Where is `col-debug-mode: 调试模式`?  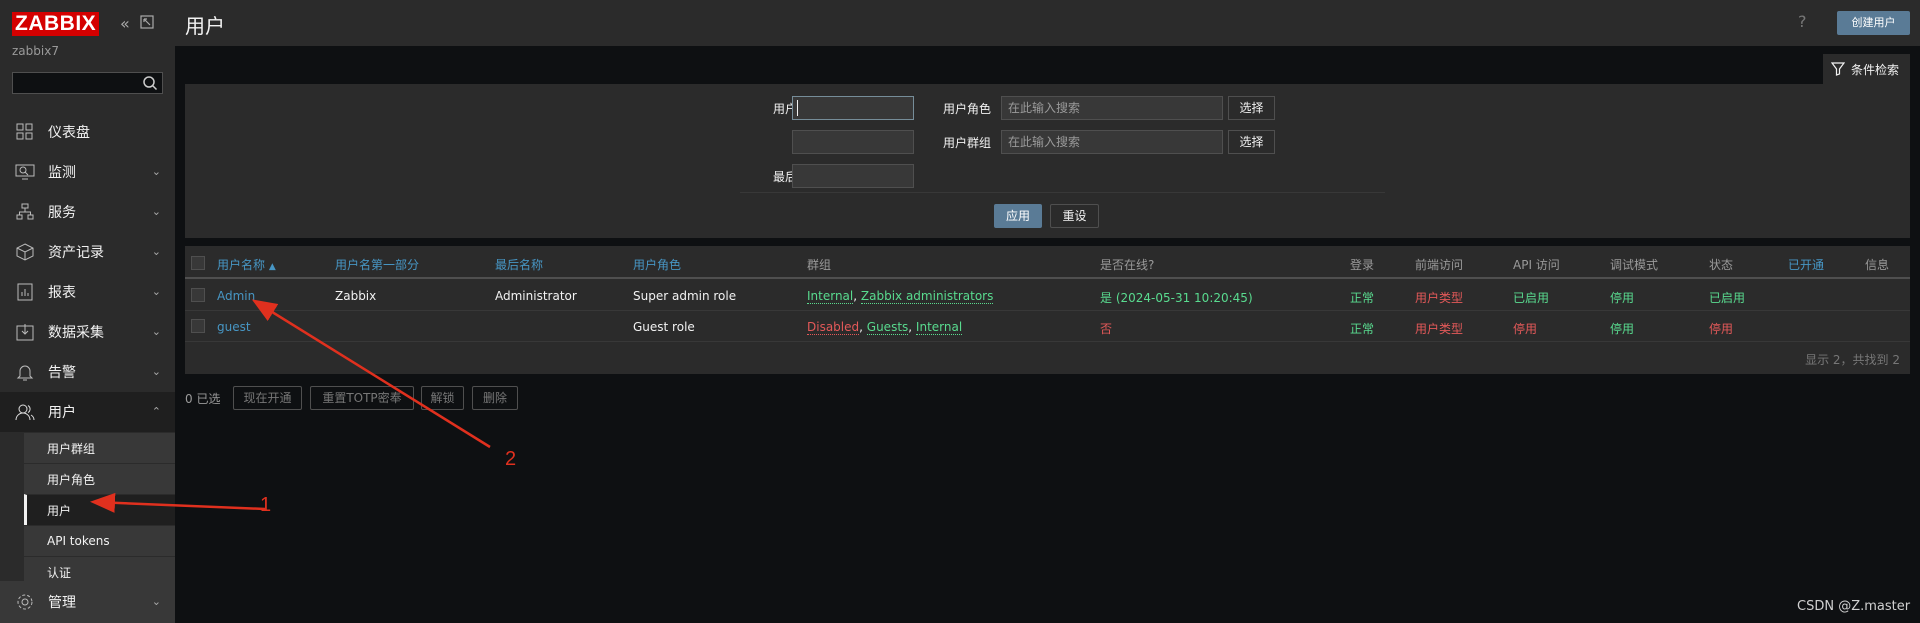 col-debug-mode: 调试模式 is located at coordinates (1634, 265).